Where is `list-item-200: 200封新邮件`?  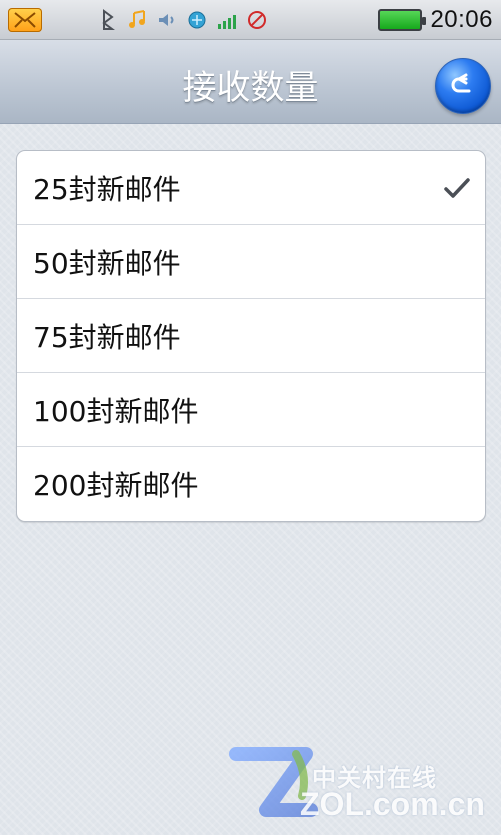
list-item-200: 200封新邮件 is located at coordinates (251, 484).